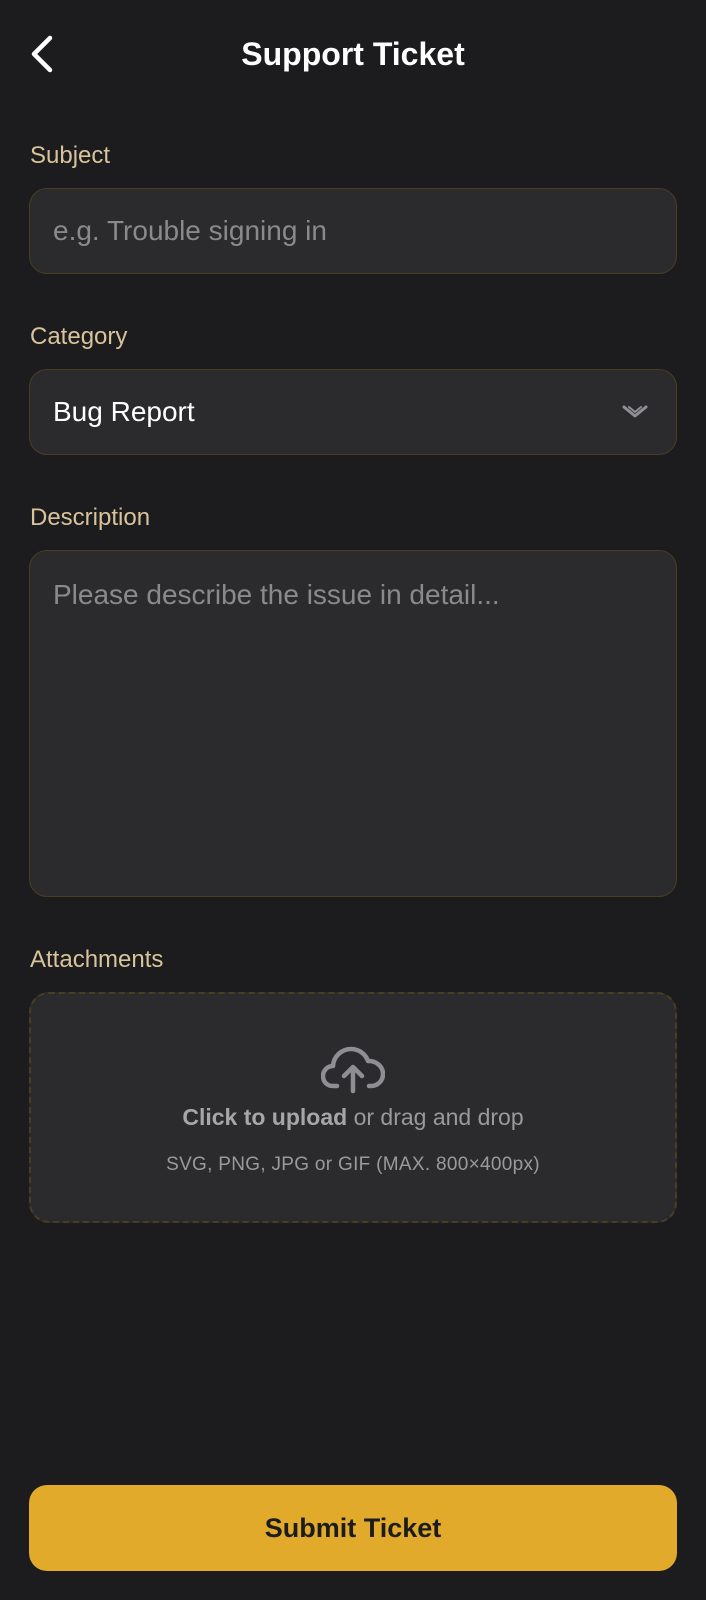 The height and width of the screenshot is (1600, 706). Describe the element at coordinates (264, 1117) in the screenshot. I see `upload-link: Click to upload` at that location.